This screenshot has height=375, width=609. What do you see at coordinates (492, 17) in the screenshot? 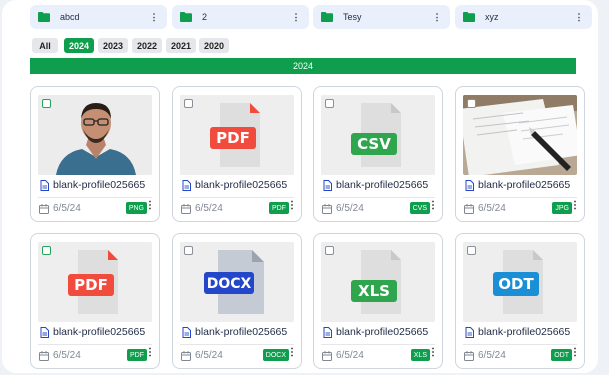
I see `folder-name: xyz` at bounding box center [492, 17].